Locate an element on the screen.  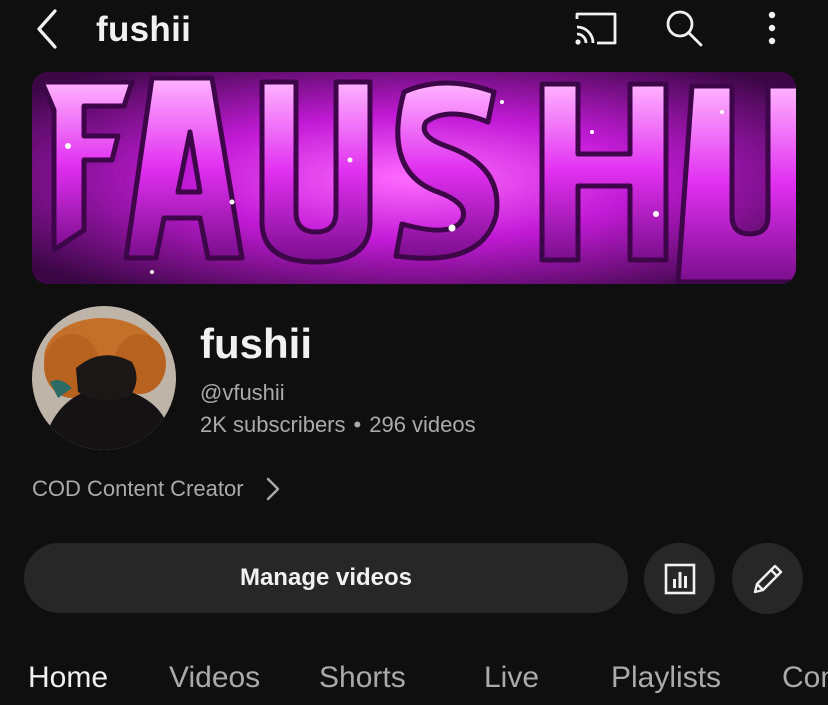
analytics-button is located at coordinates (679, 578).